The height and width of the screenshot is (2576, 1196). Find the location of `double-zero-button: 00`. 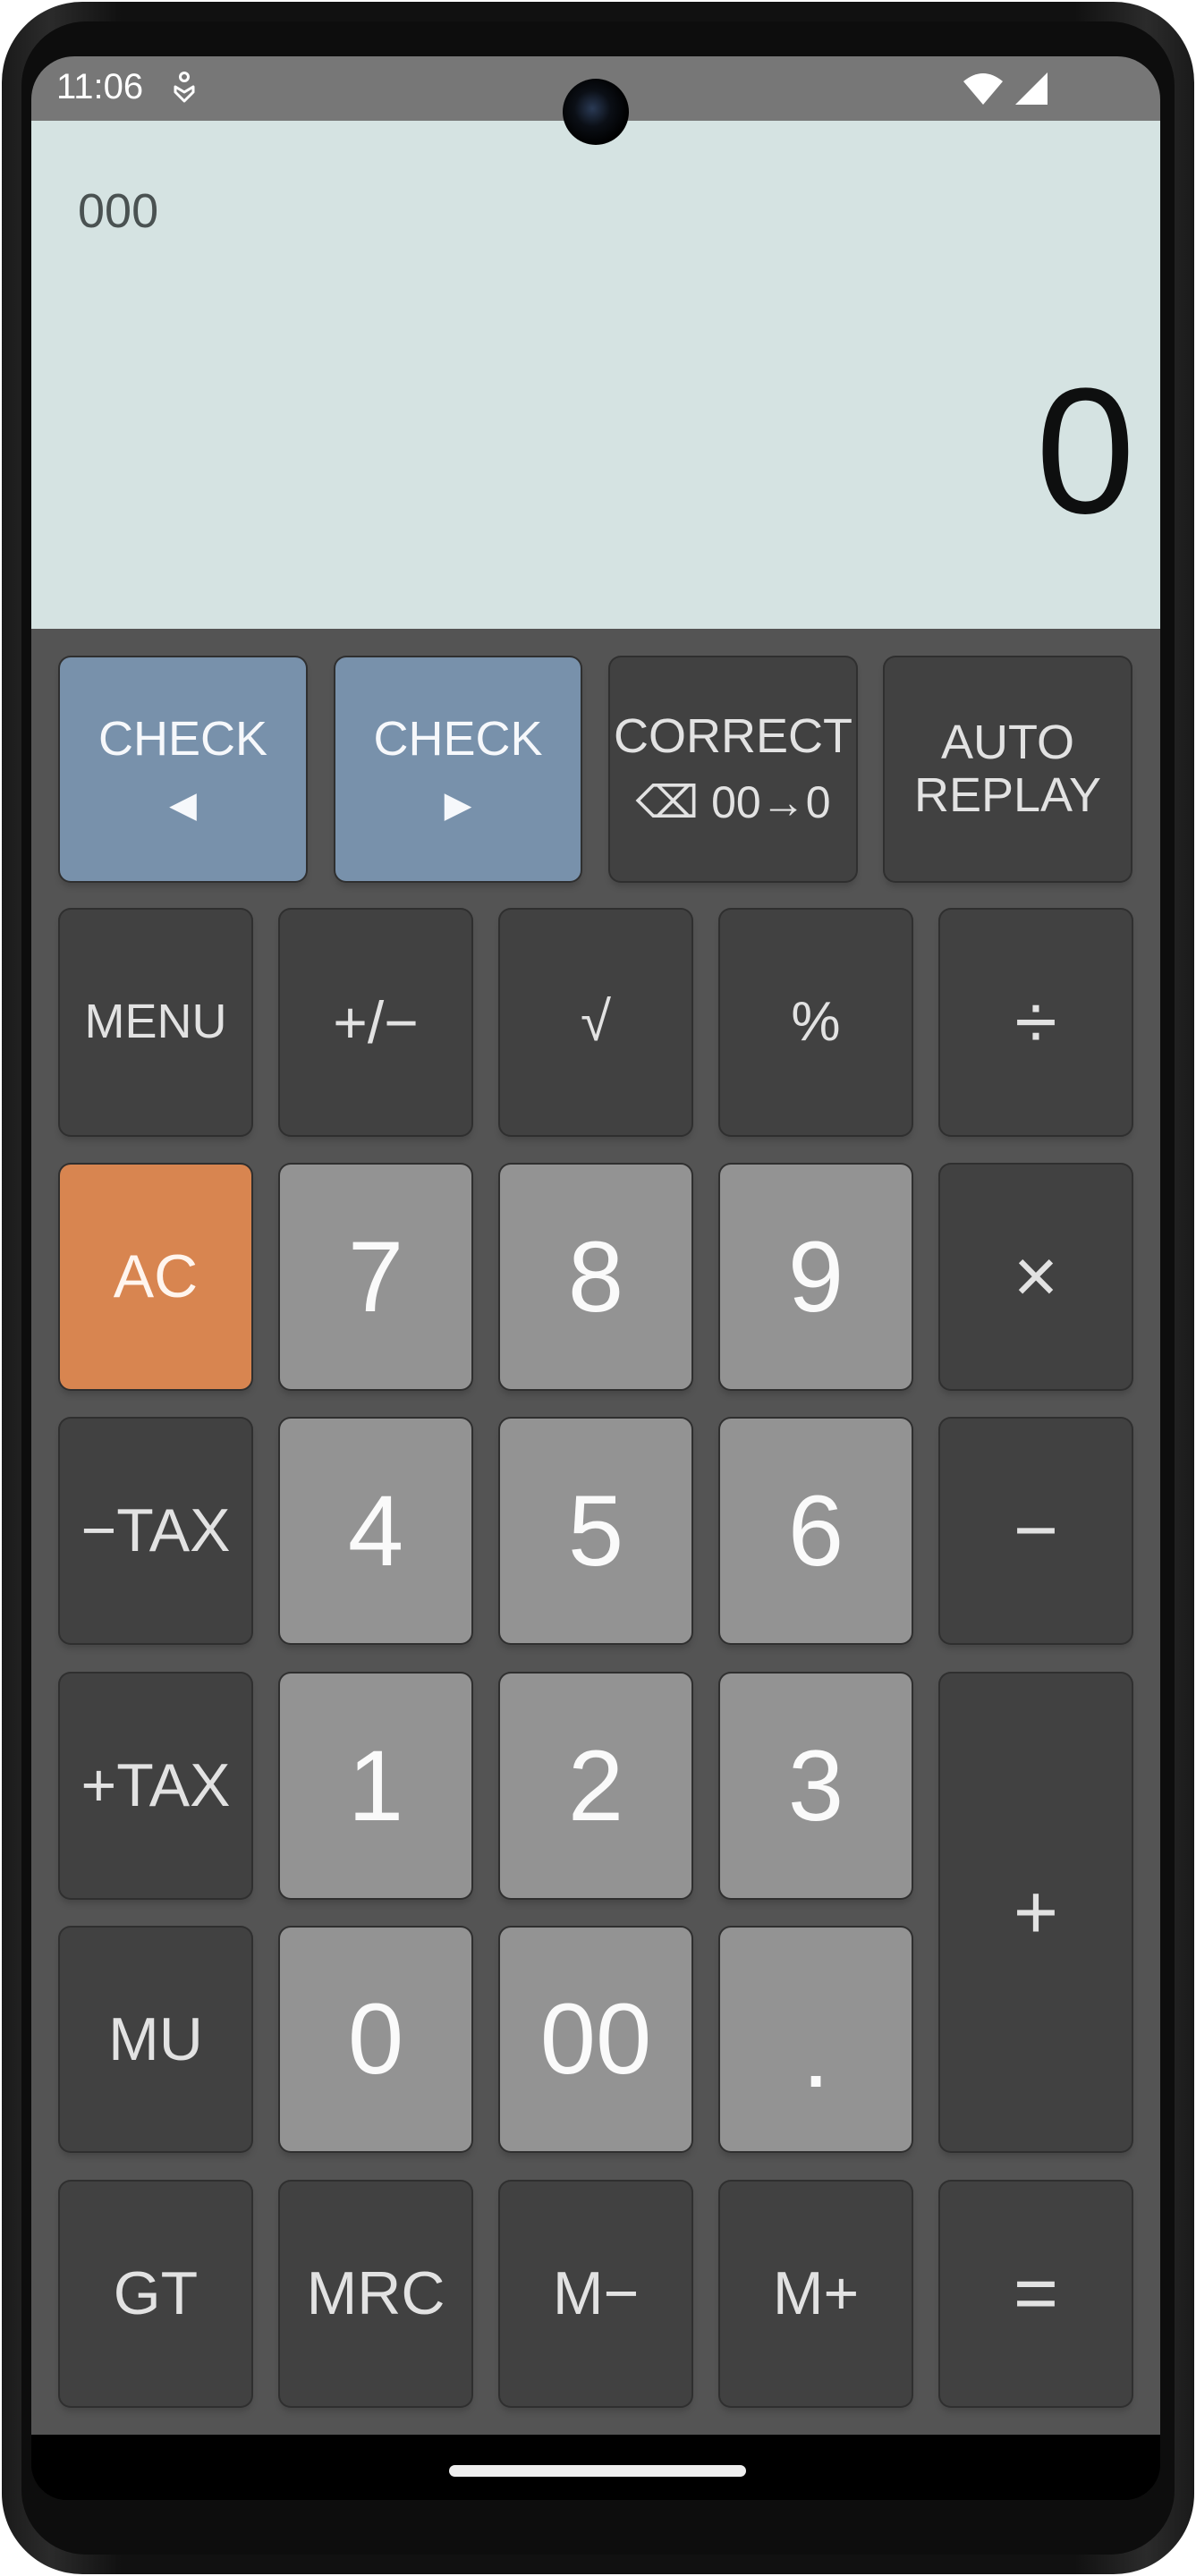

double-zero-button: 00 is located at coordinates (595, 2039).